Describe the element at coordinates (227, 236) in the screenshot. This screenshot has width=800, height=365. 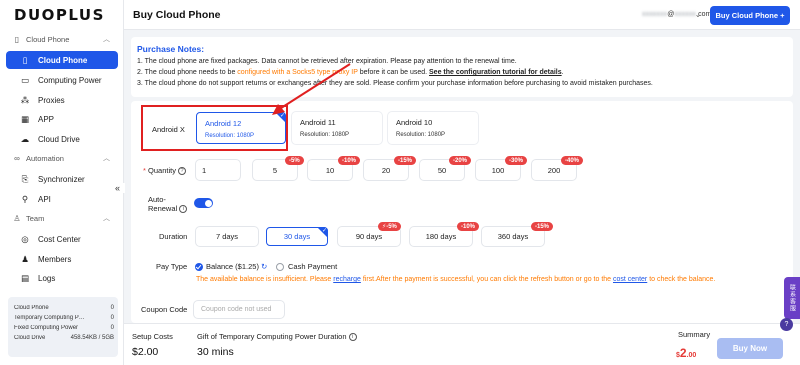
I see `duration-option: 7 days` at that location.